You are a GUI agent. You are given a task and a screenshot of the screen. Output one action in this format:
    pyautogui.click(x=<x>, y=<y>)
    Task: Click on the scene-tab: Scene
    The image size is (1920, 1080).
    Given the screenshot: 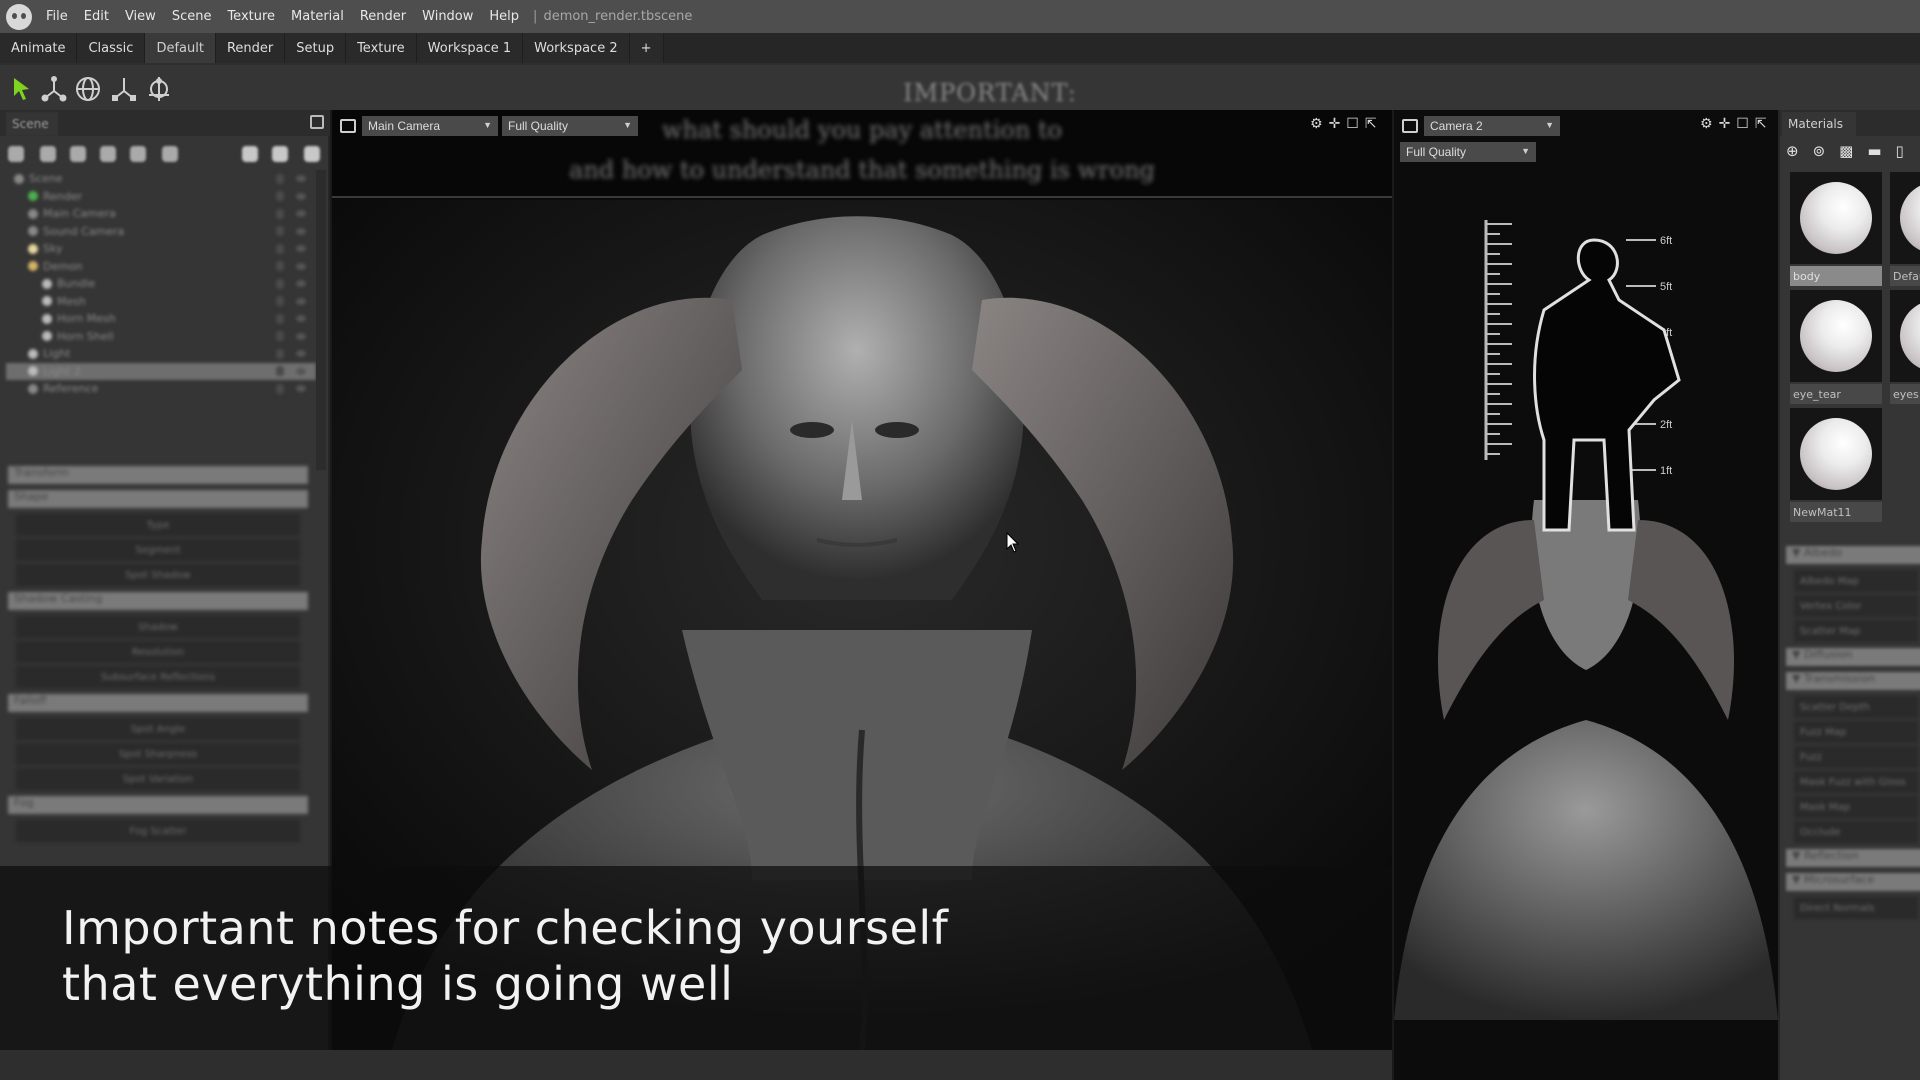 What is the action you would take?
    pyautogui.click(x=32, y=124)
    